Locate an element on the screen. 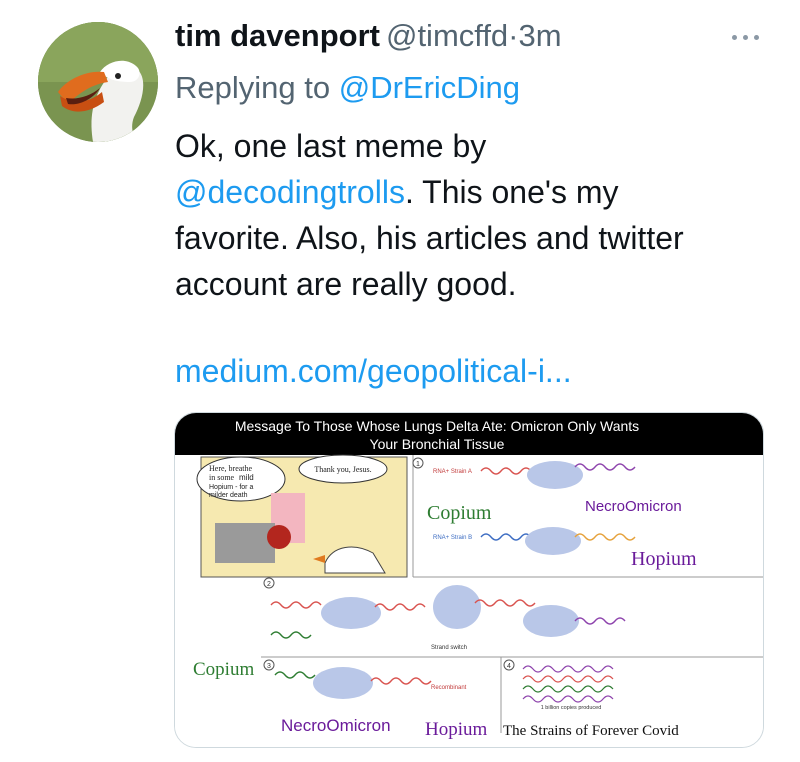  meme-title-line: Your Bronchial Tissue is located at coordinates (437, 444).